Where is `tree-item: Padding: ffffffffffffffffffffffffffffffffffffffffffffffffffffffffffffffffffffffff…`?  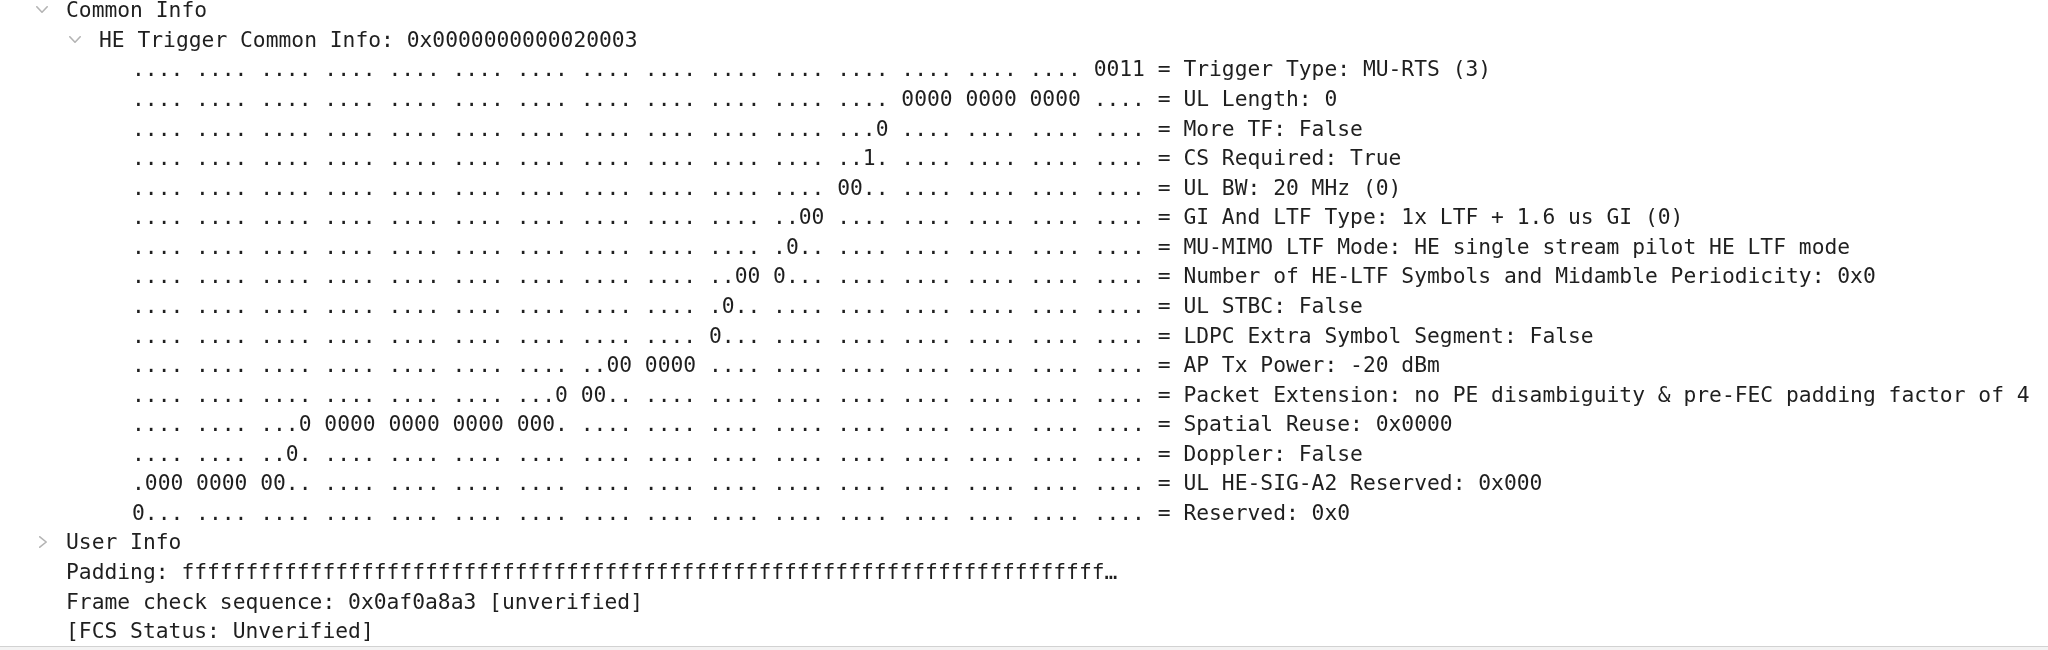
tree-item: Padding: ffffffffffffffffffffffffffffffffffffffffffffffffffffffffffffffffffffffff… is located at coordinates (592, 572).